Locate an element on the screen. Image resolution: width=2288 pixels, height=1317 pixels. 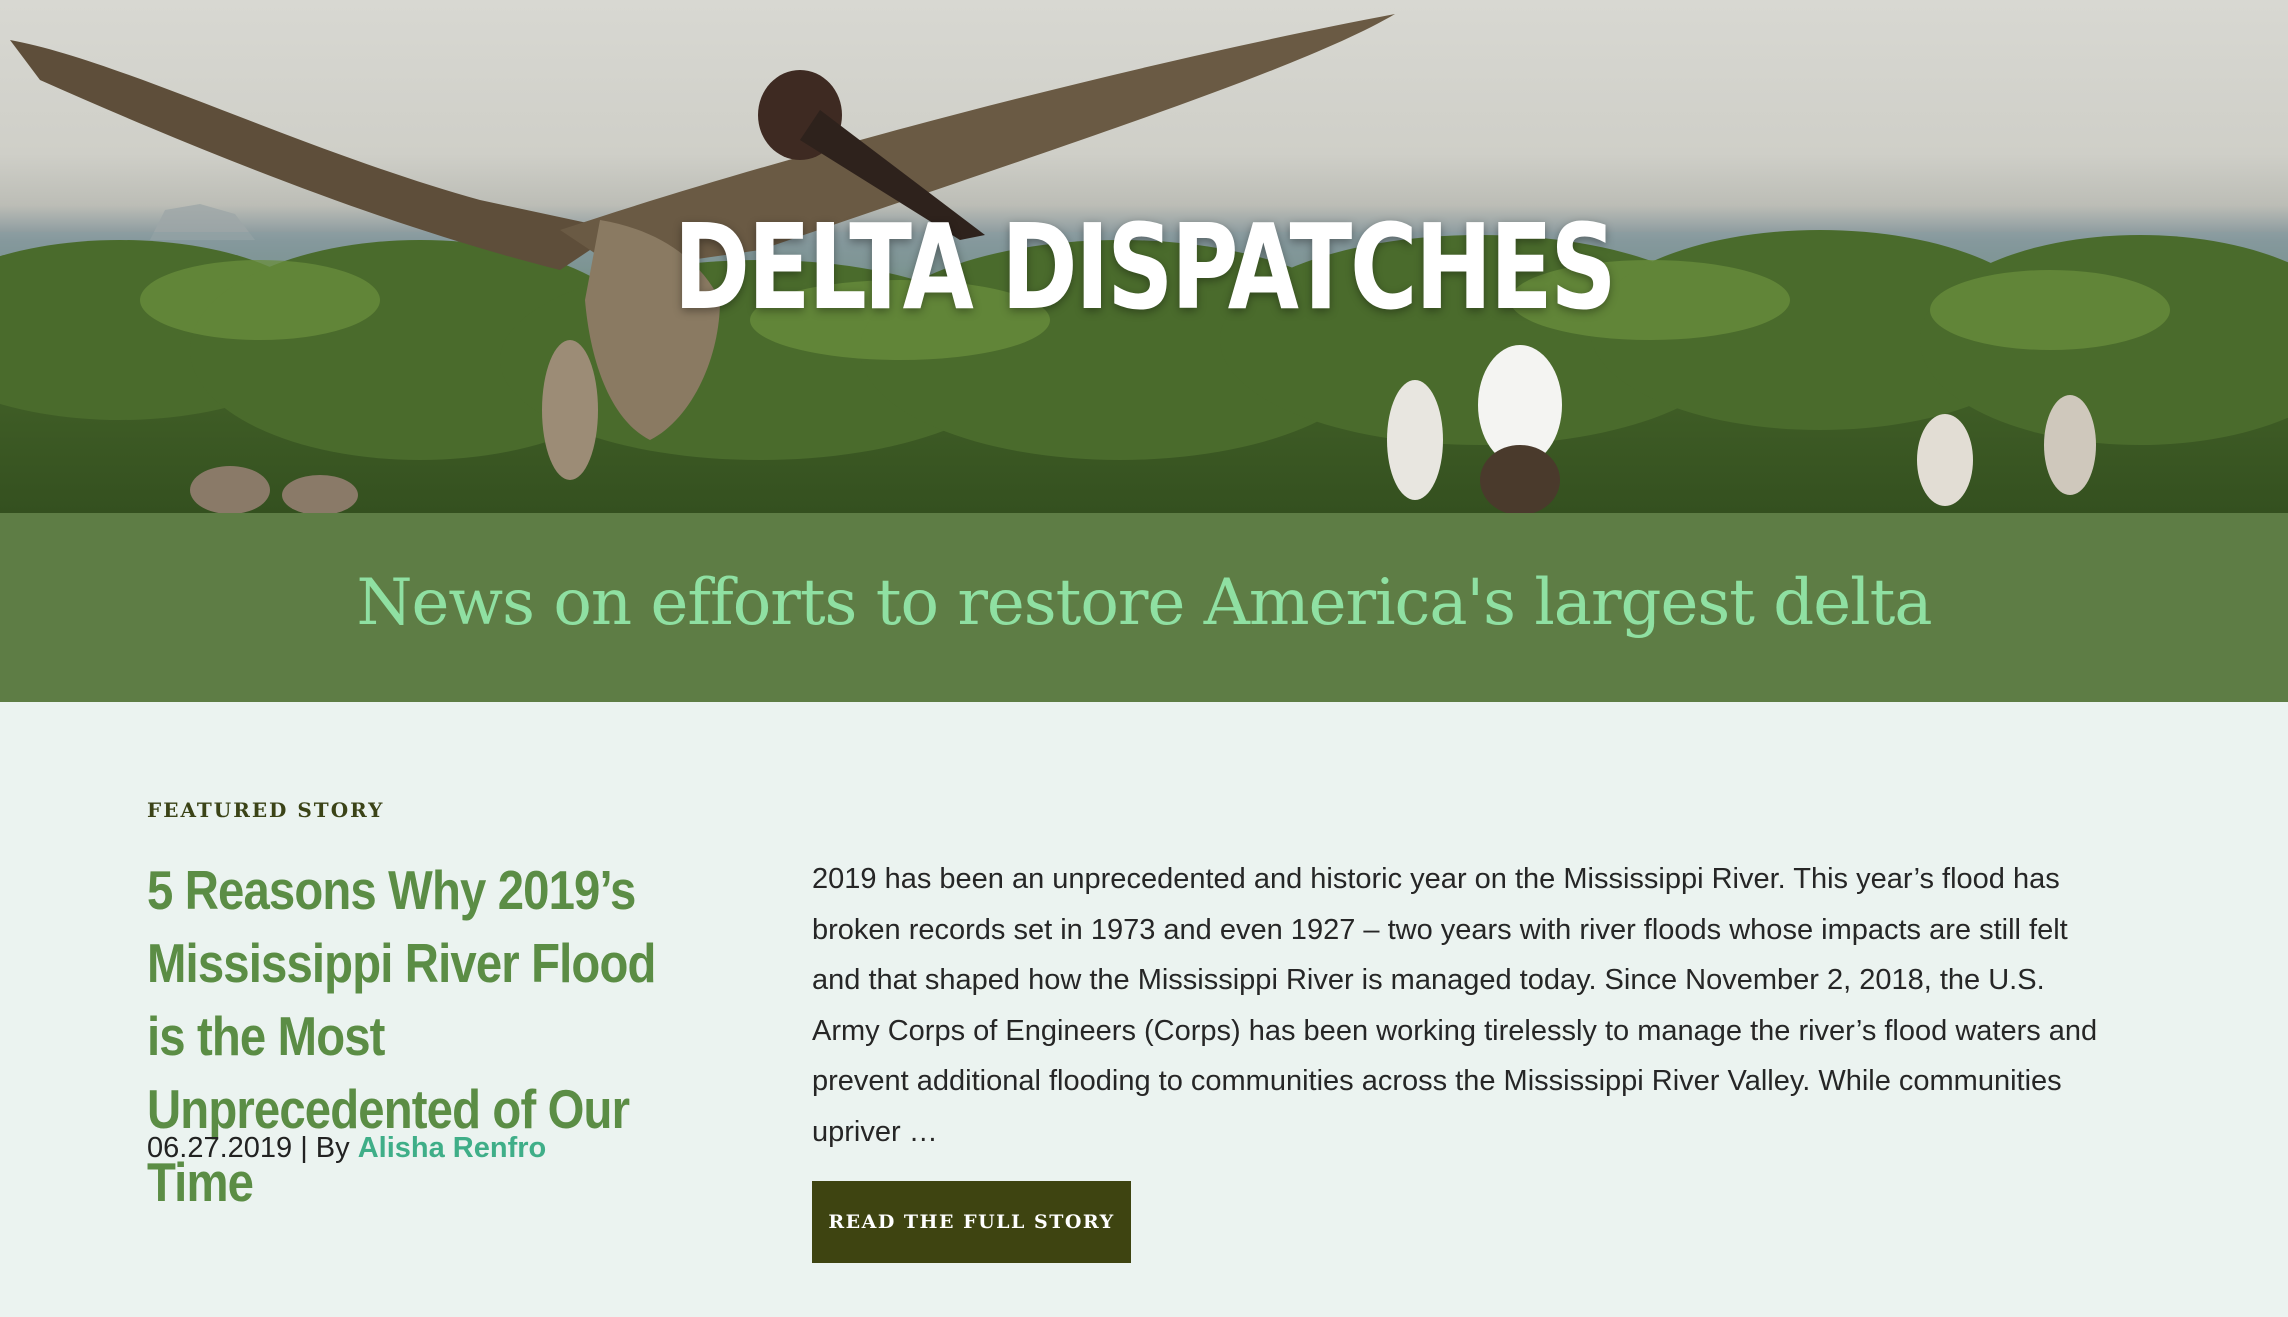
byline-separator: | By is located at coordinates (325, 1148).